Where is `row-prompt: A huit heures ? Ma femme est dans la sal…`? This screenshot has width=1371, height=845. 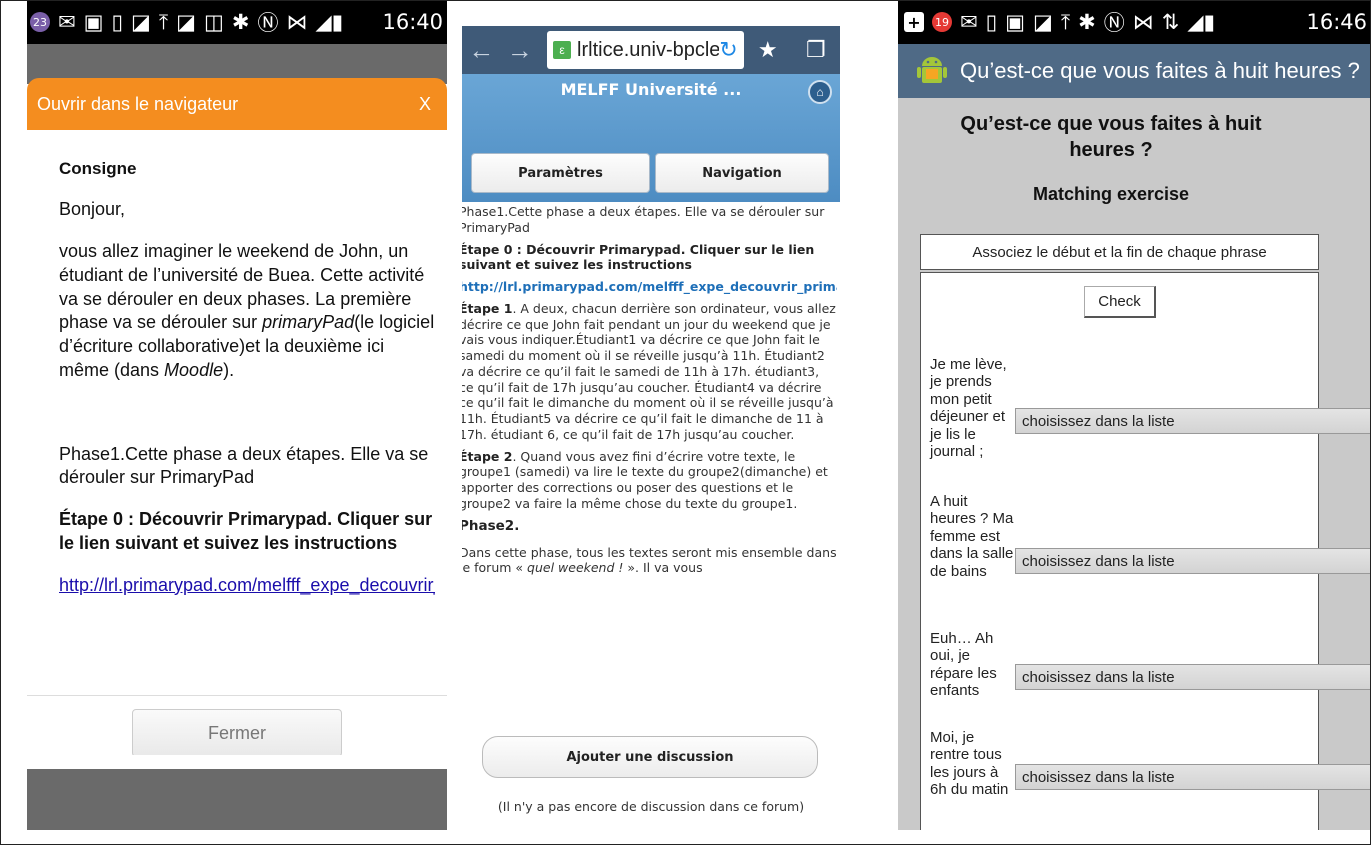 row-prompt: A huit heures ? Ma femme est dans la sal… is located at coordinates (972, 536).